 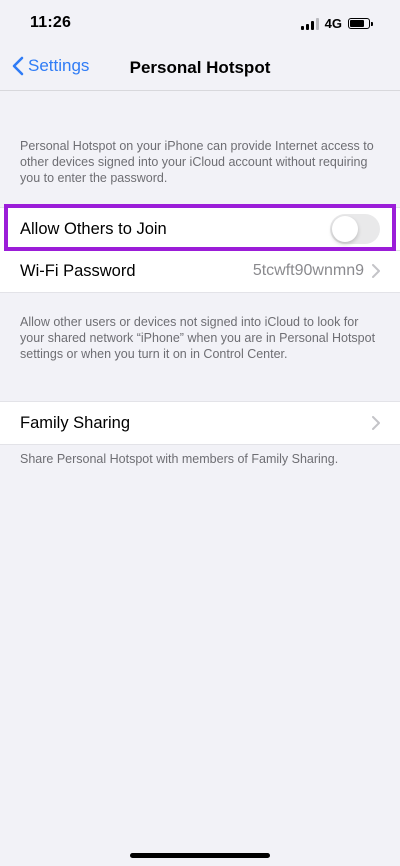 What do you see at coordinates (200, 229) in the screenshot?
I see `allow-others-row: Allow Others to Join` at bounding box center [200, 229].